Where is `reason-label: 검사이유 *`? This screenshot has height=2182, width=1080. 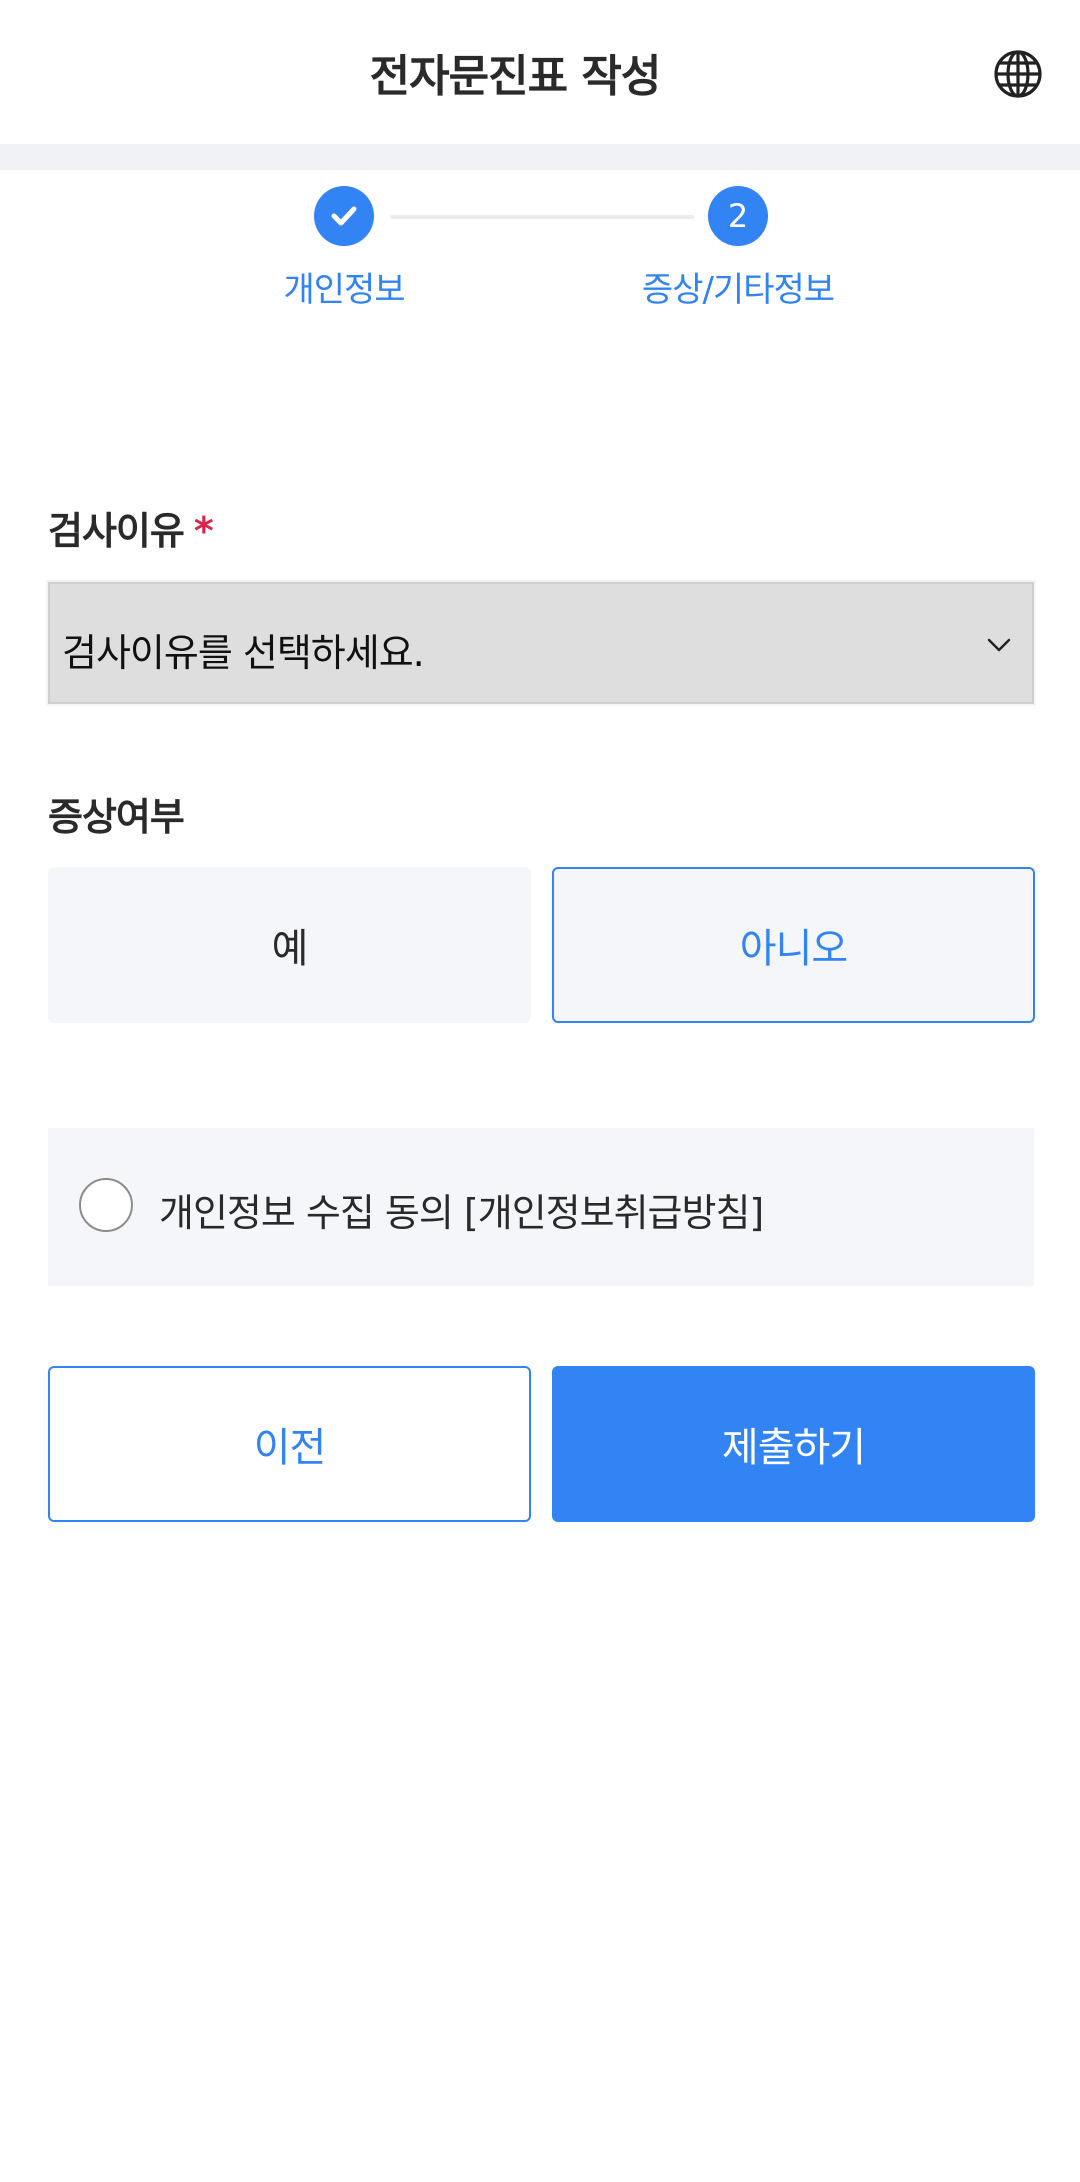 reason-label: 검사이유 * is located at coordinates (131, 527).